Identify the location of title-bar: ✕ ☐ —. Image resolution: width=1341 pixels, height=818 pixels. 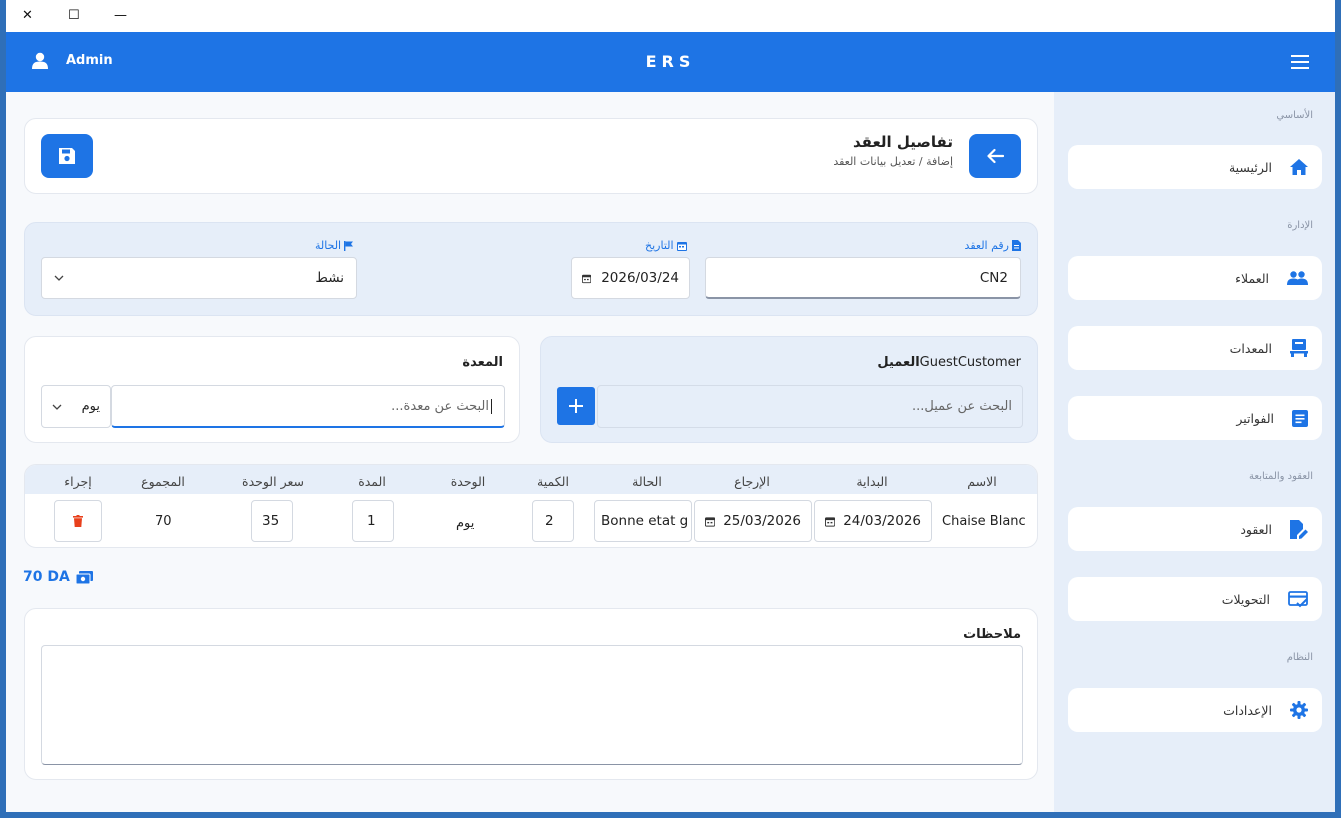
(670, 16).